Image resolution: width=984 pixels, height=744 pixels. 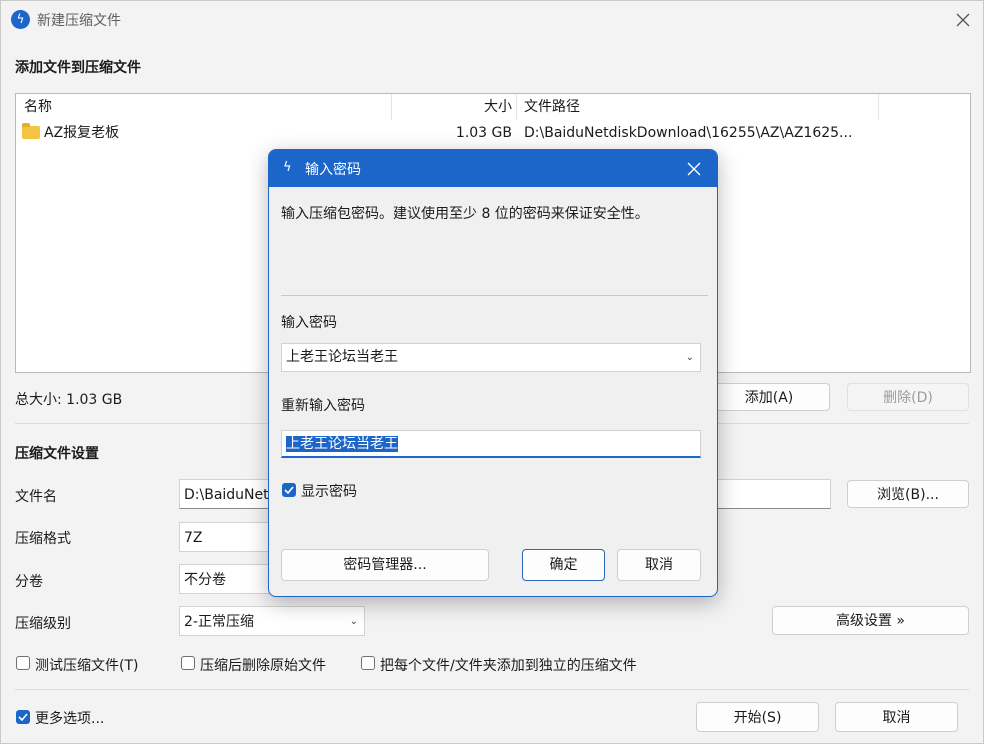 What do you see at coordinates (491, 444) in the screenshot?
I see `confirm-password-input: 上老王论坛当老王` at bounding box center [491, 444].